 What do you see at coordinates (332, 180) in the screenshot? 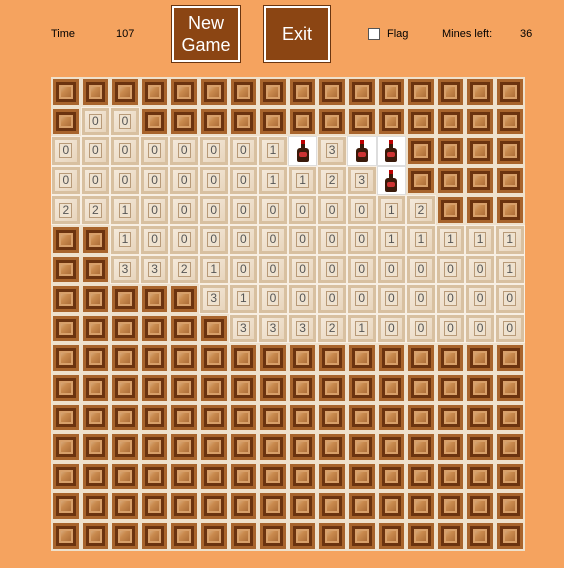
I see `revealed-cell: 2` at bounding box center [332, 180].